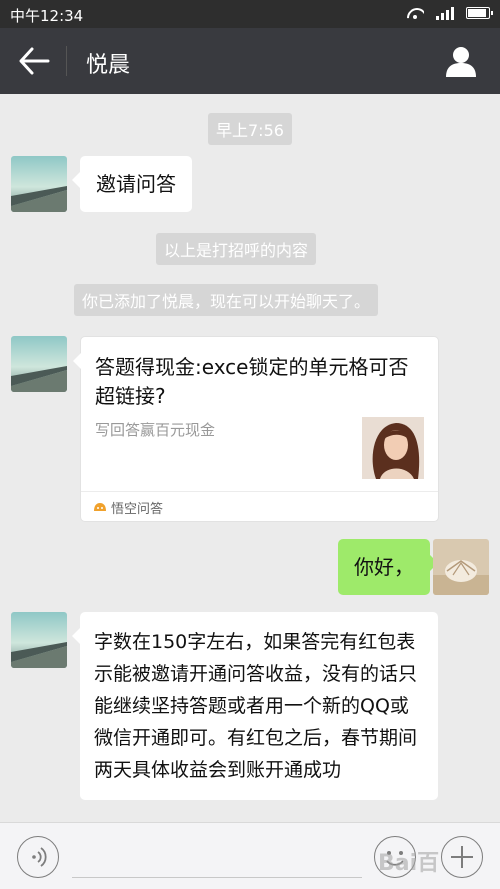 Image resolution: width=500 pixels, height=889 pixels. Describe the element at coordinates (250, 61) in the screenshot. I see `chat-header: 悦晨` at that location.